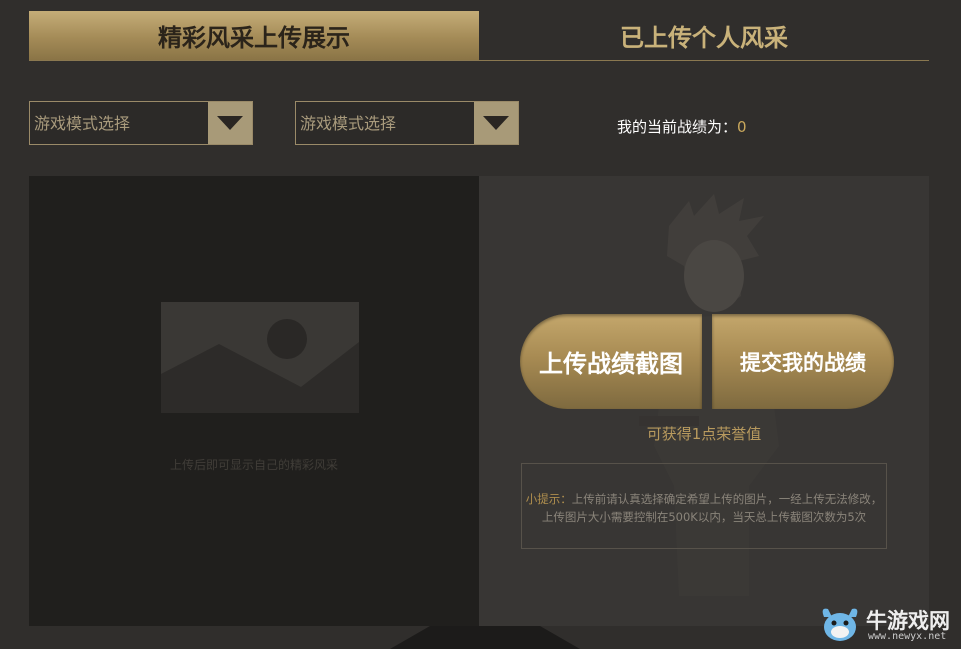  Describe the element at coordinates (548, 499) in the screenshot. I see `tip-label: 小提示：` at that location.